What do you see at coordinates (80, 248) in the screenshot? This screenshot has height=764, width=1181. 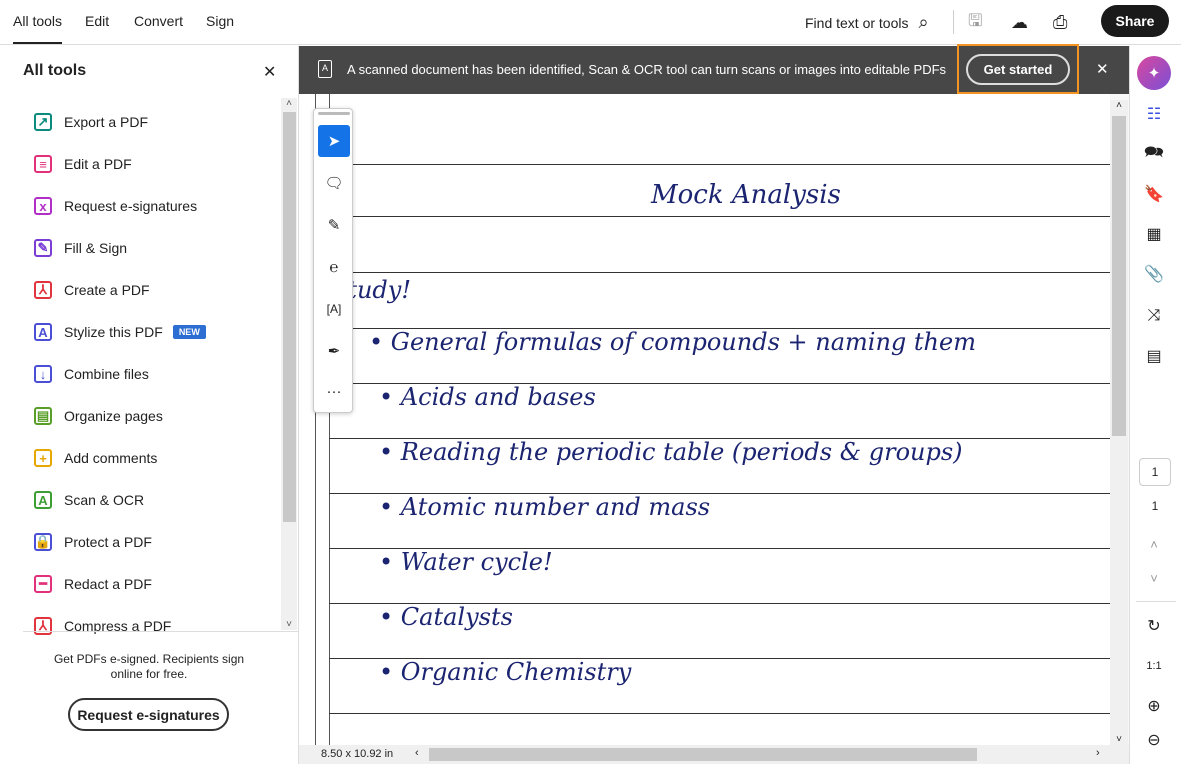 I see `tool-item: ✎ Fill & Sign` at bounding box center [80, 248].